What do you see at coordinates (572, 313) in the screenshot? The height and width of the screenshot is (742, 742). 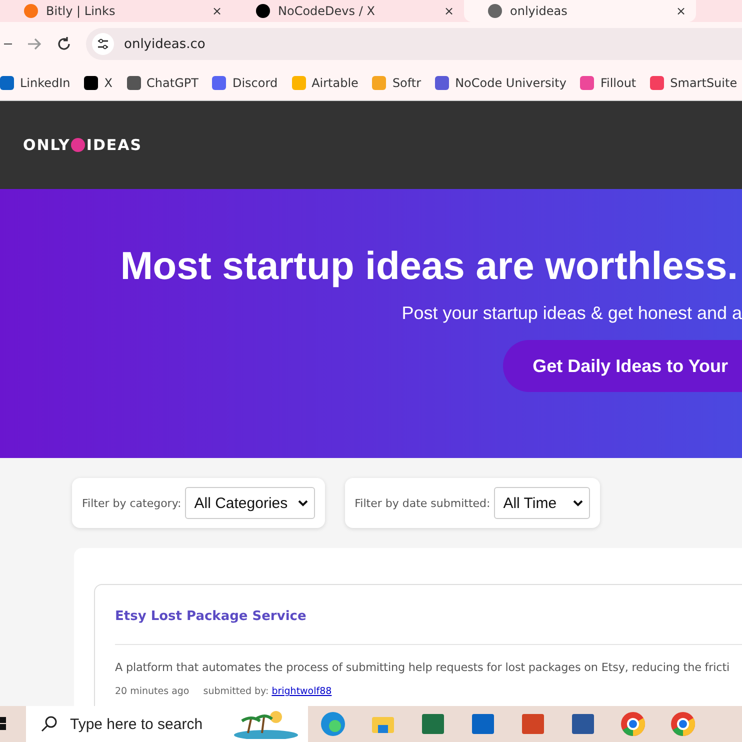 I see `hero-subtitle: Post your startup ideas & get honest and a` at bounding box center [572, 313].